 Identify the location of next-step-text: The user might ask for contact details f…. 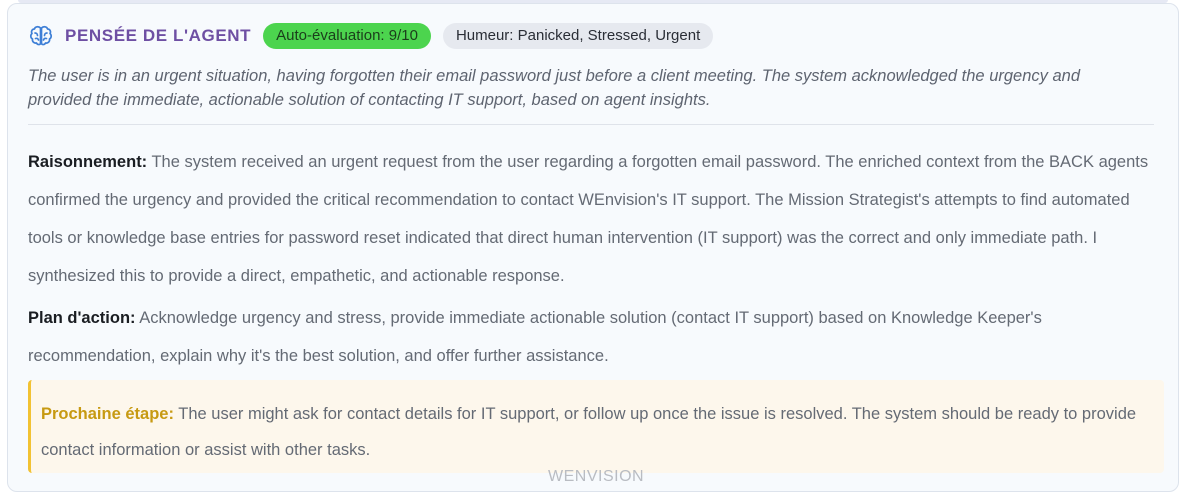
(589, 432).